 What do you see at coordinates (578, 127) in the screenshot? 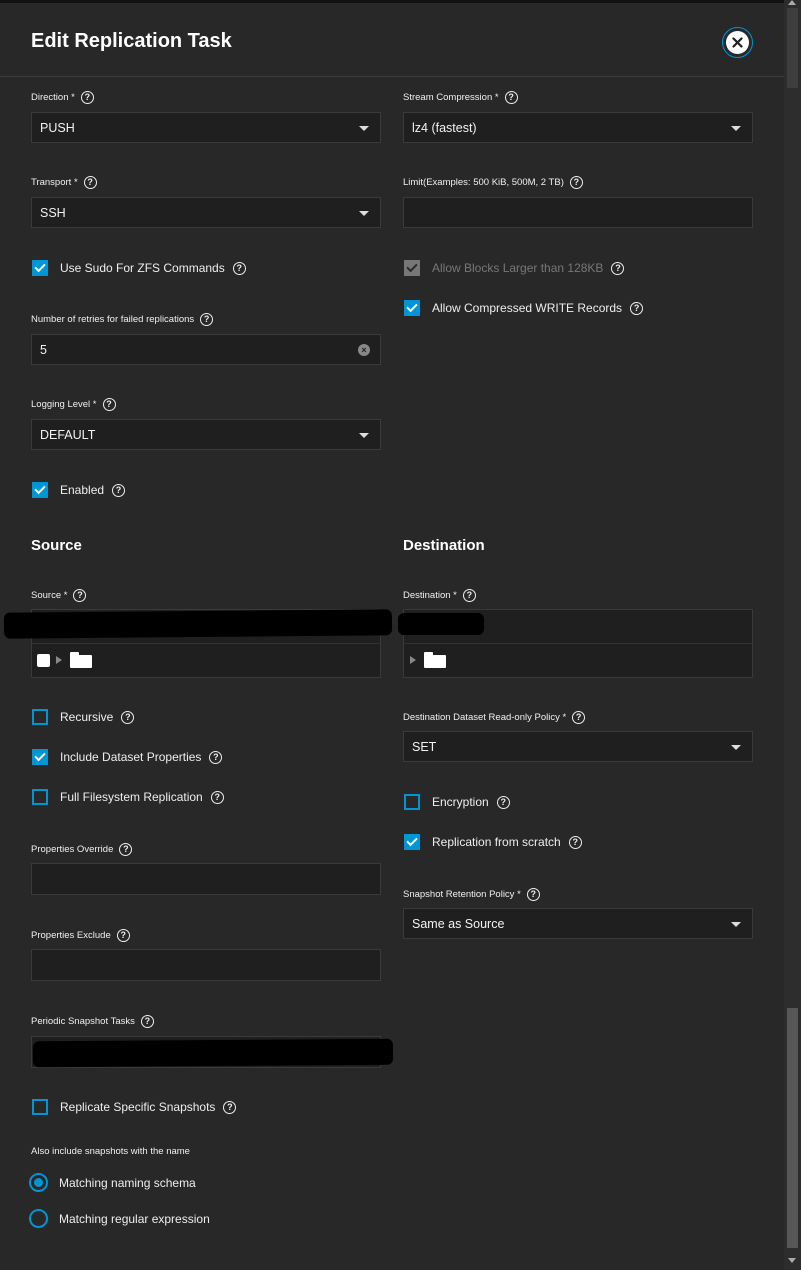
I see `stream-compression-select: lz4 (fastest)` at bounding box center [578, 127].